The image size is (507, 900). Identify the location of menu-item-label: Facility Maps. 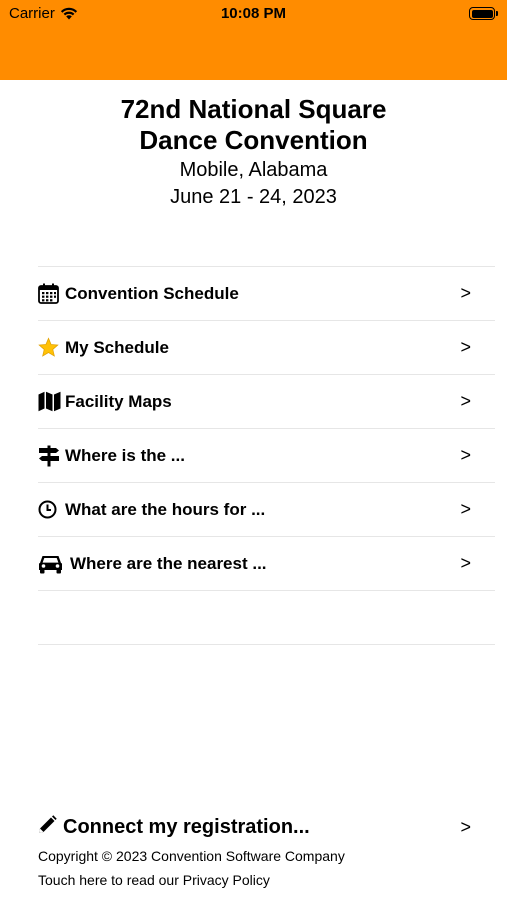
(118, 401).